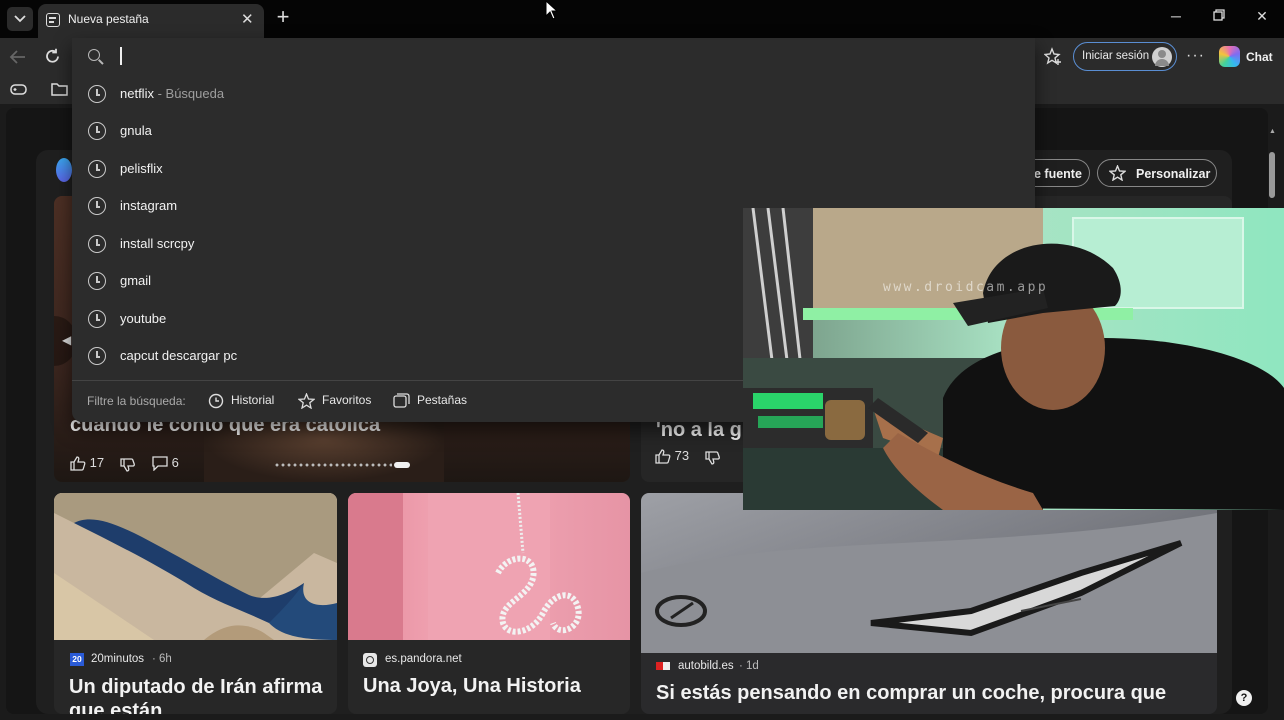 Image resolution: width=1284 pixels, height=720 pixels. I want to click on close-window-button: ✕, so click(1262, 19).